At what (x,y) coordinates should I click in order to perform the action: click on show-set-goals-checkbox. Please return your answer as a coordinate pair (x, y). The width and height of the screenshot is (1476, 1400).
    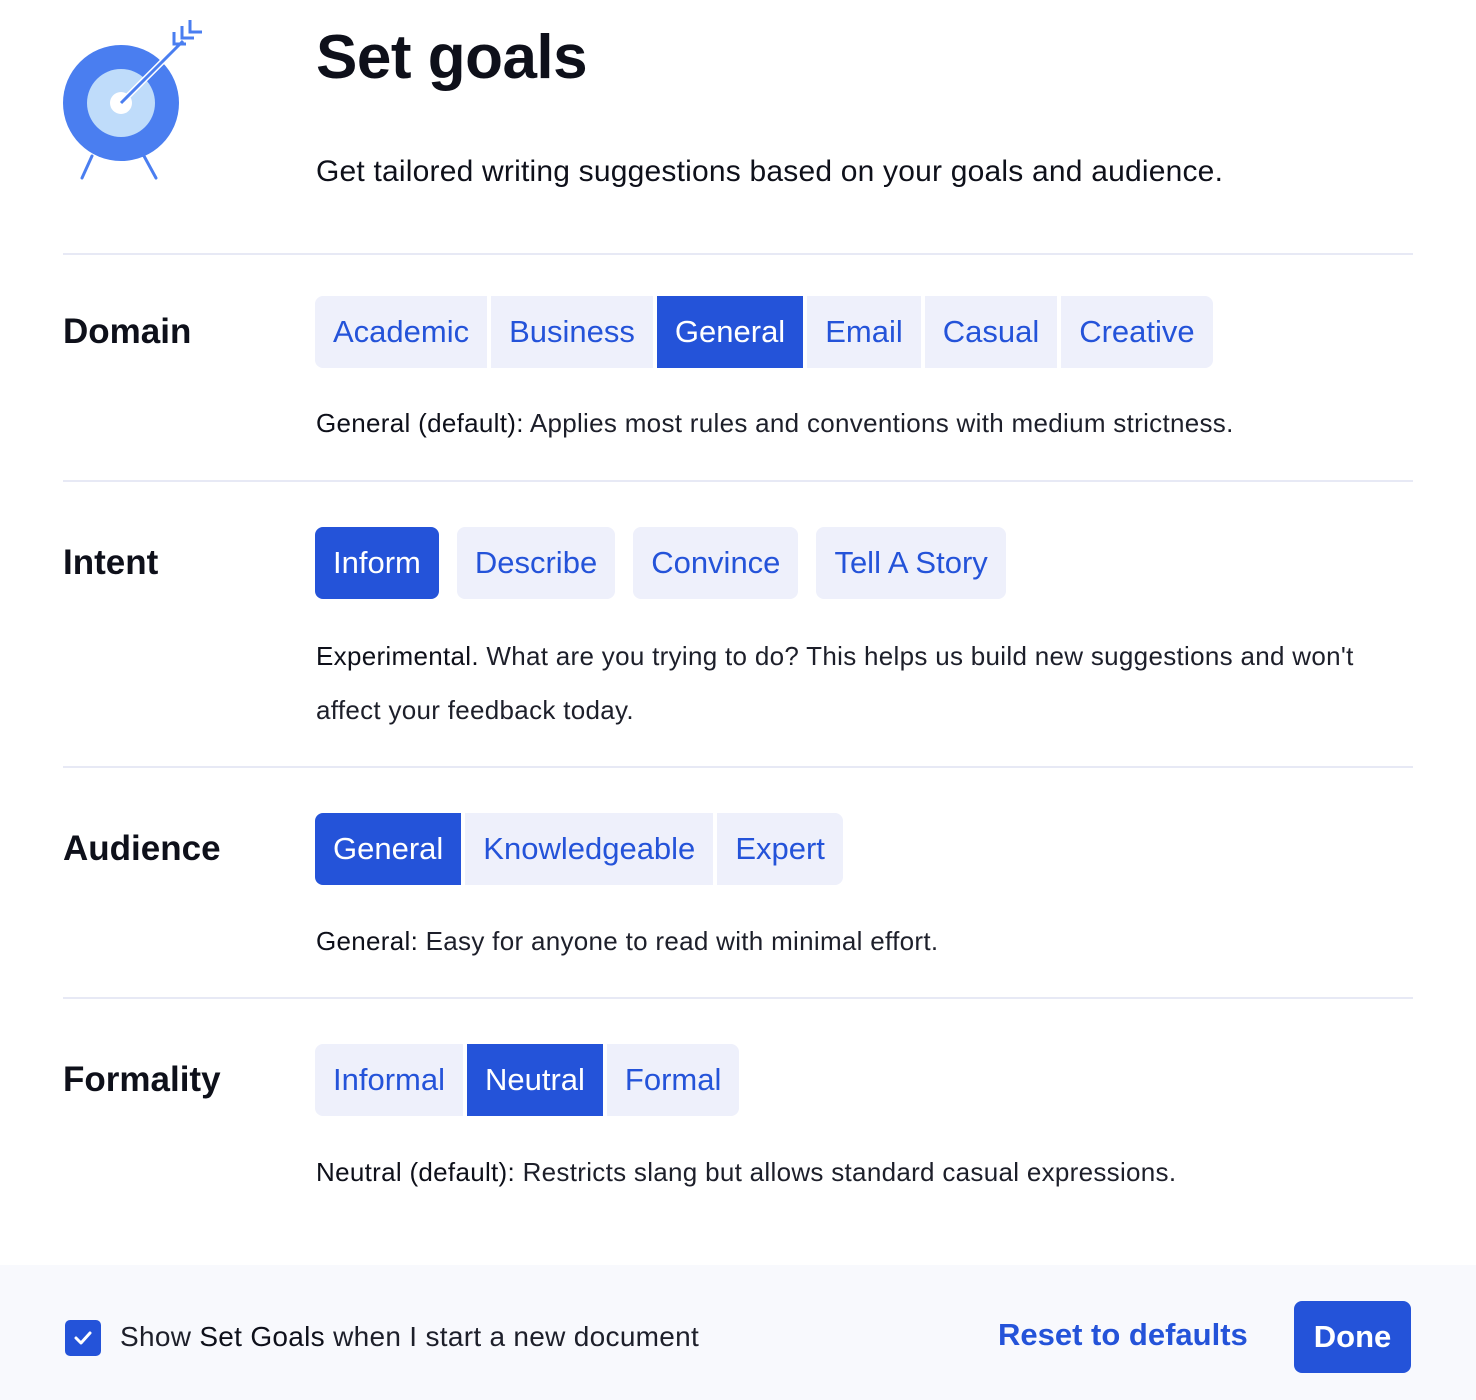
    Looking at the image, I should click on (83, 1338).